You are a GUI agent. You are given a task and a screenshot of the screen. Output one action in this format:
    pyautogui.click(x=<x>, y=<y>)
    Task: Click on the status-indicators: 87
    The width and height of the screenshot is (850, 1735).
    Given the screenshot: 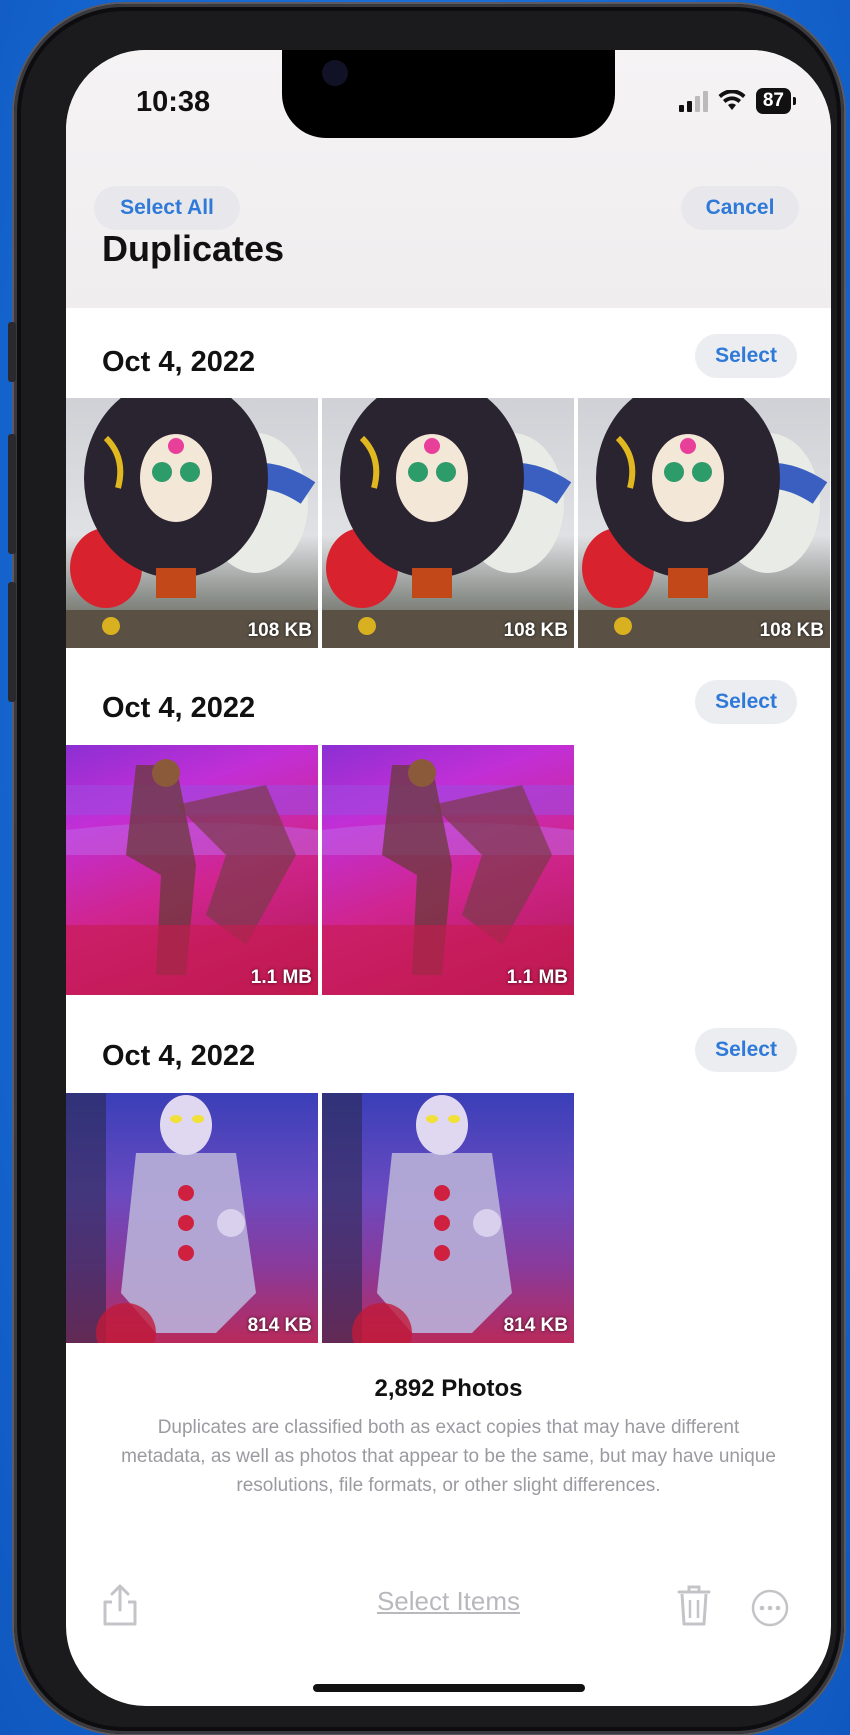 What is the action you would take?
    pyautogui.click(x=737, y=101)
    